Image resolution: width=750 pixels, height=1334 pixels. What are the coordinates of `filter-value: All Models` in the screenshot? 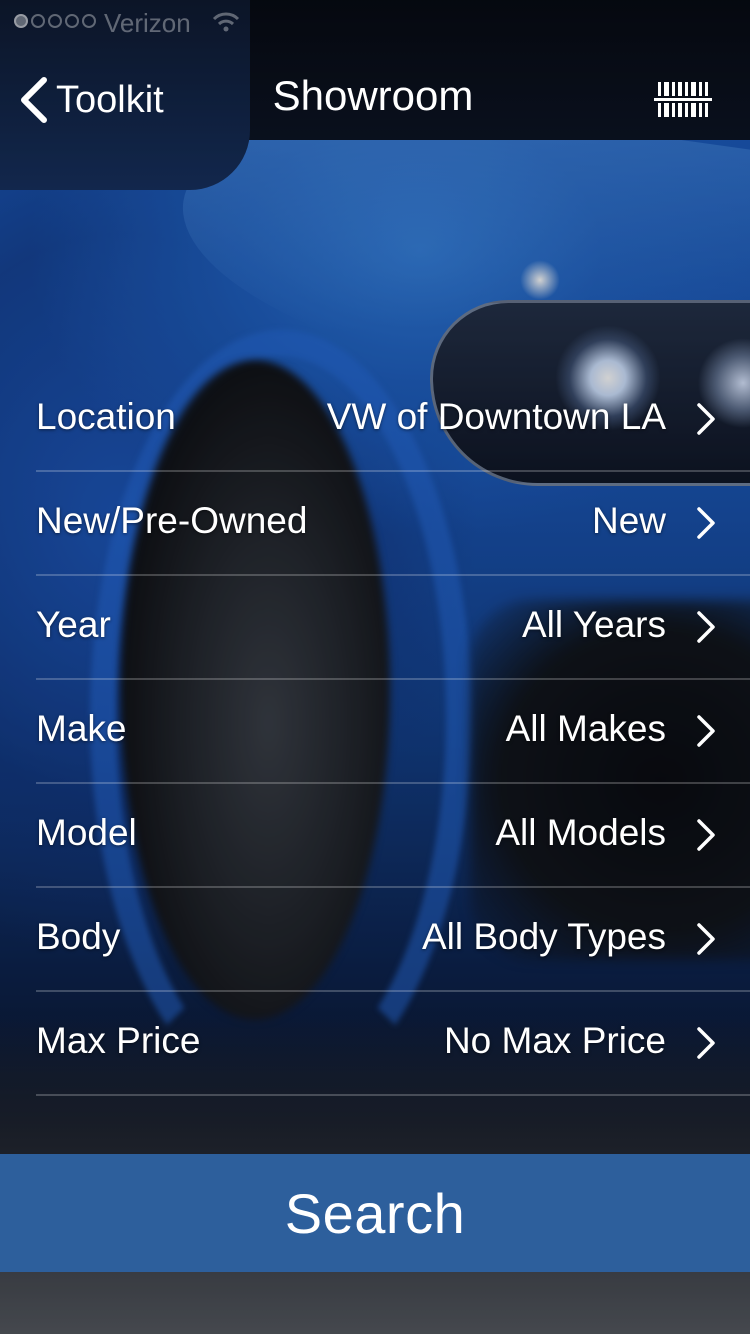 It's located at (580, 832).